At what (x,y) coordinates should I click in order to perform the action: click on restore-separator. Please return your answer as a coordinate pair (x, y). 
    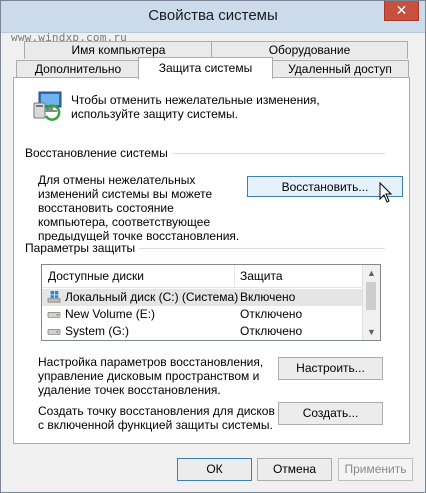
    Looking at the image, I should click on (266, 153).